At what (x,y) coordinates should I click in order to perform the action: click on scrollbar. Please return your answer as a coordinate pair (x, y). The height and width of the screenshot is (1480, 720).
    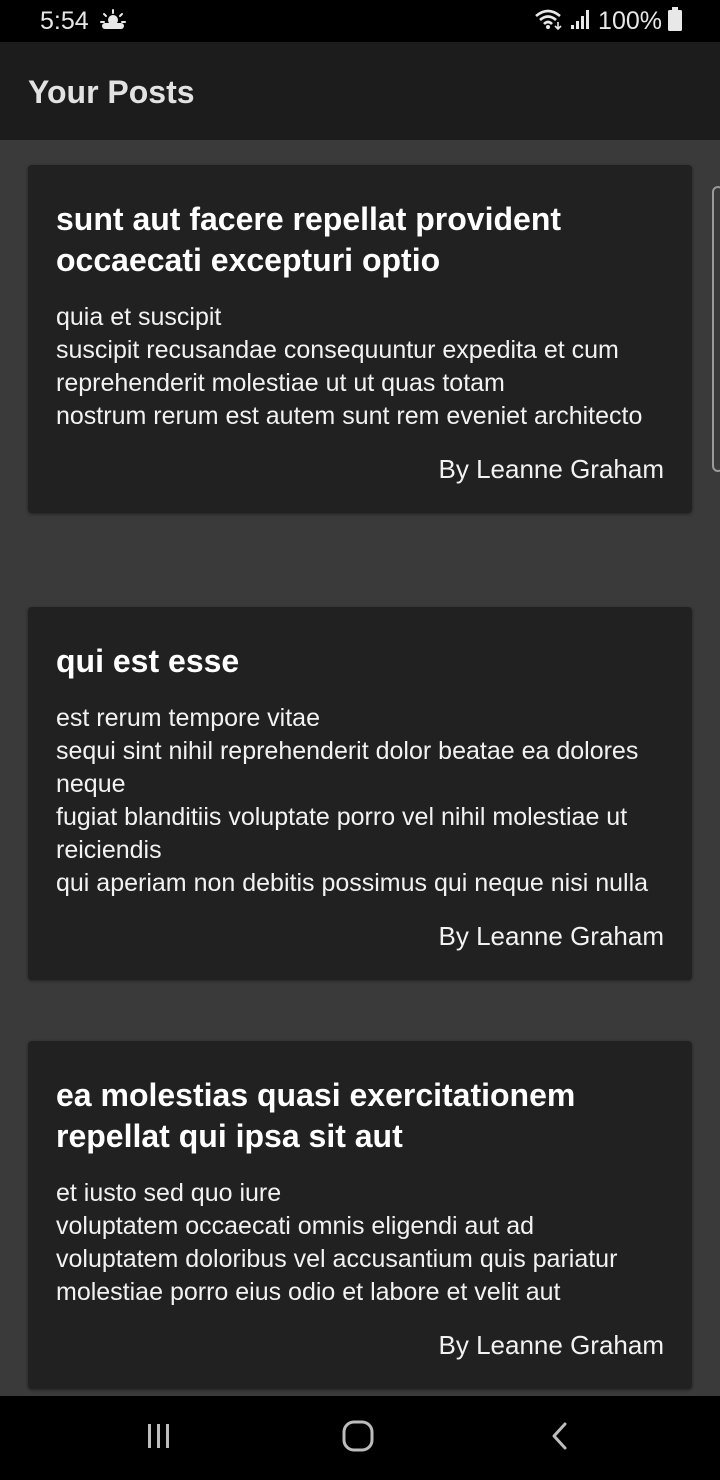
    Looking at the image, I should click on (716, 329).